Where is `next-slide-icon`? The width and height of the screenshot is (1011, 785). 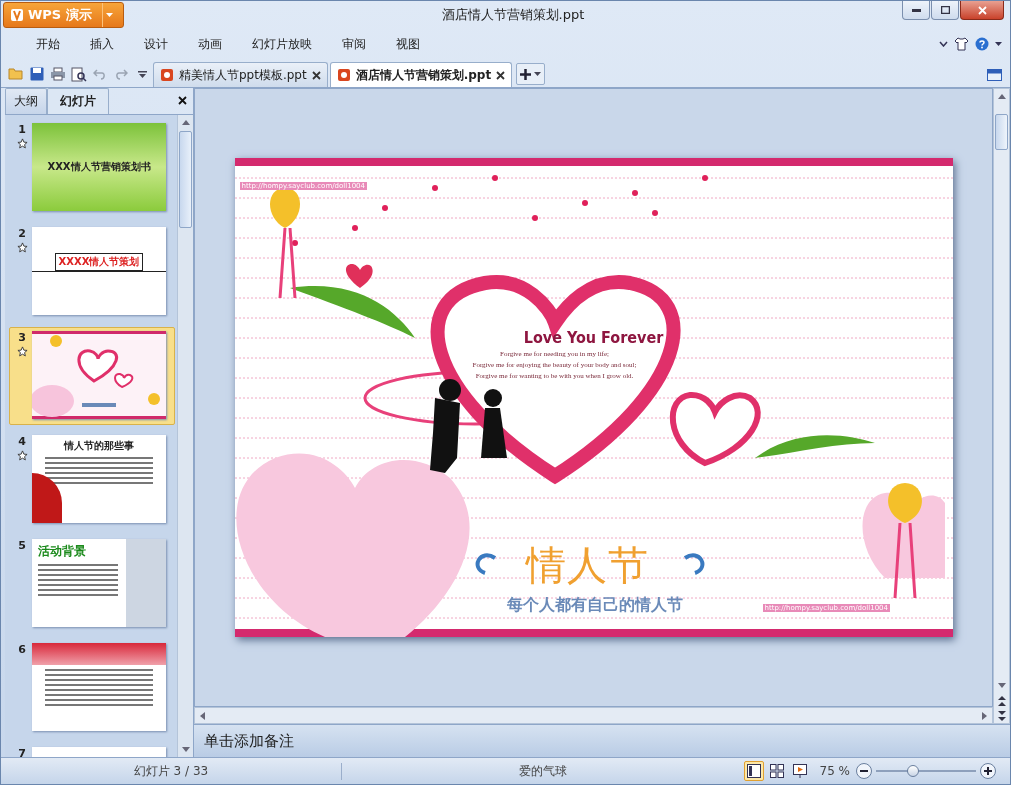
next-slide-icon is located at coordinates (1001, 715).